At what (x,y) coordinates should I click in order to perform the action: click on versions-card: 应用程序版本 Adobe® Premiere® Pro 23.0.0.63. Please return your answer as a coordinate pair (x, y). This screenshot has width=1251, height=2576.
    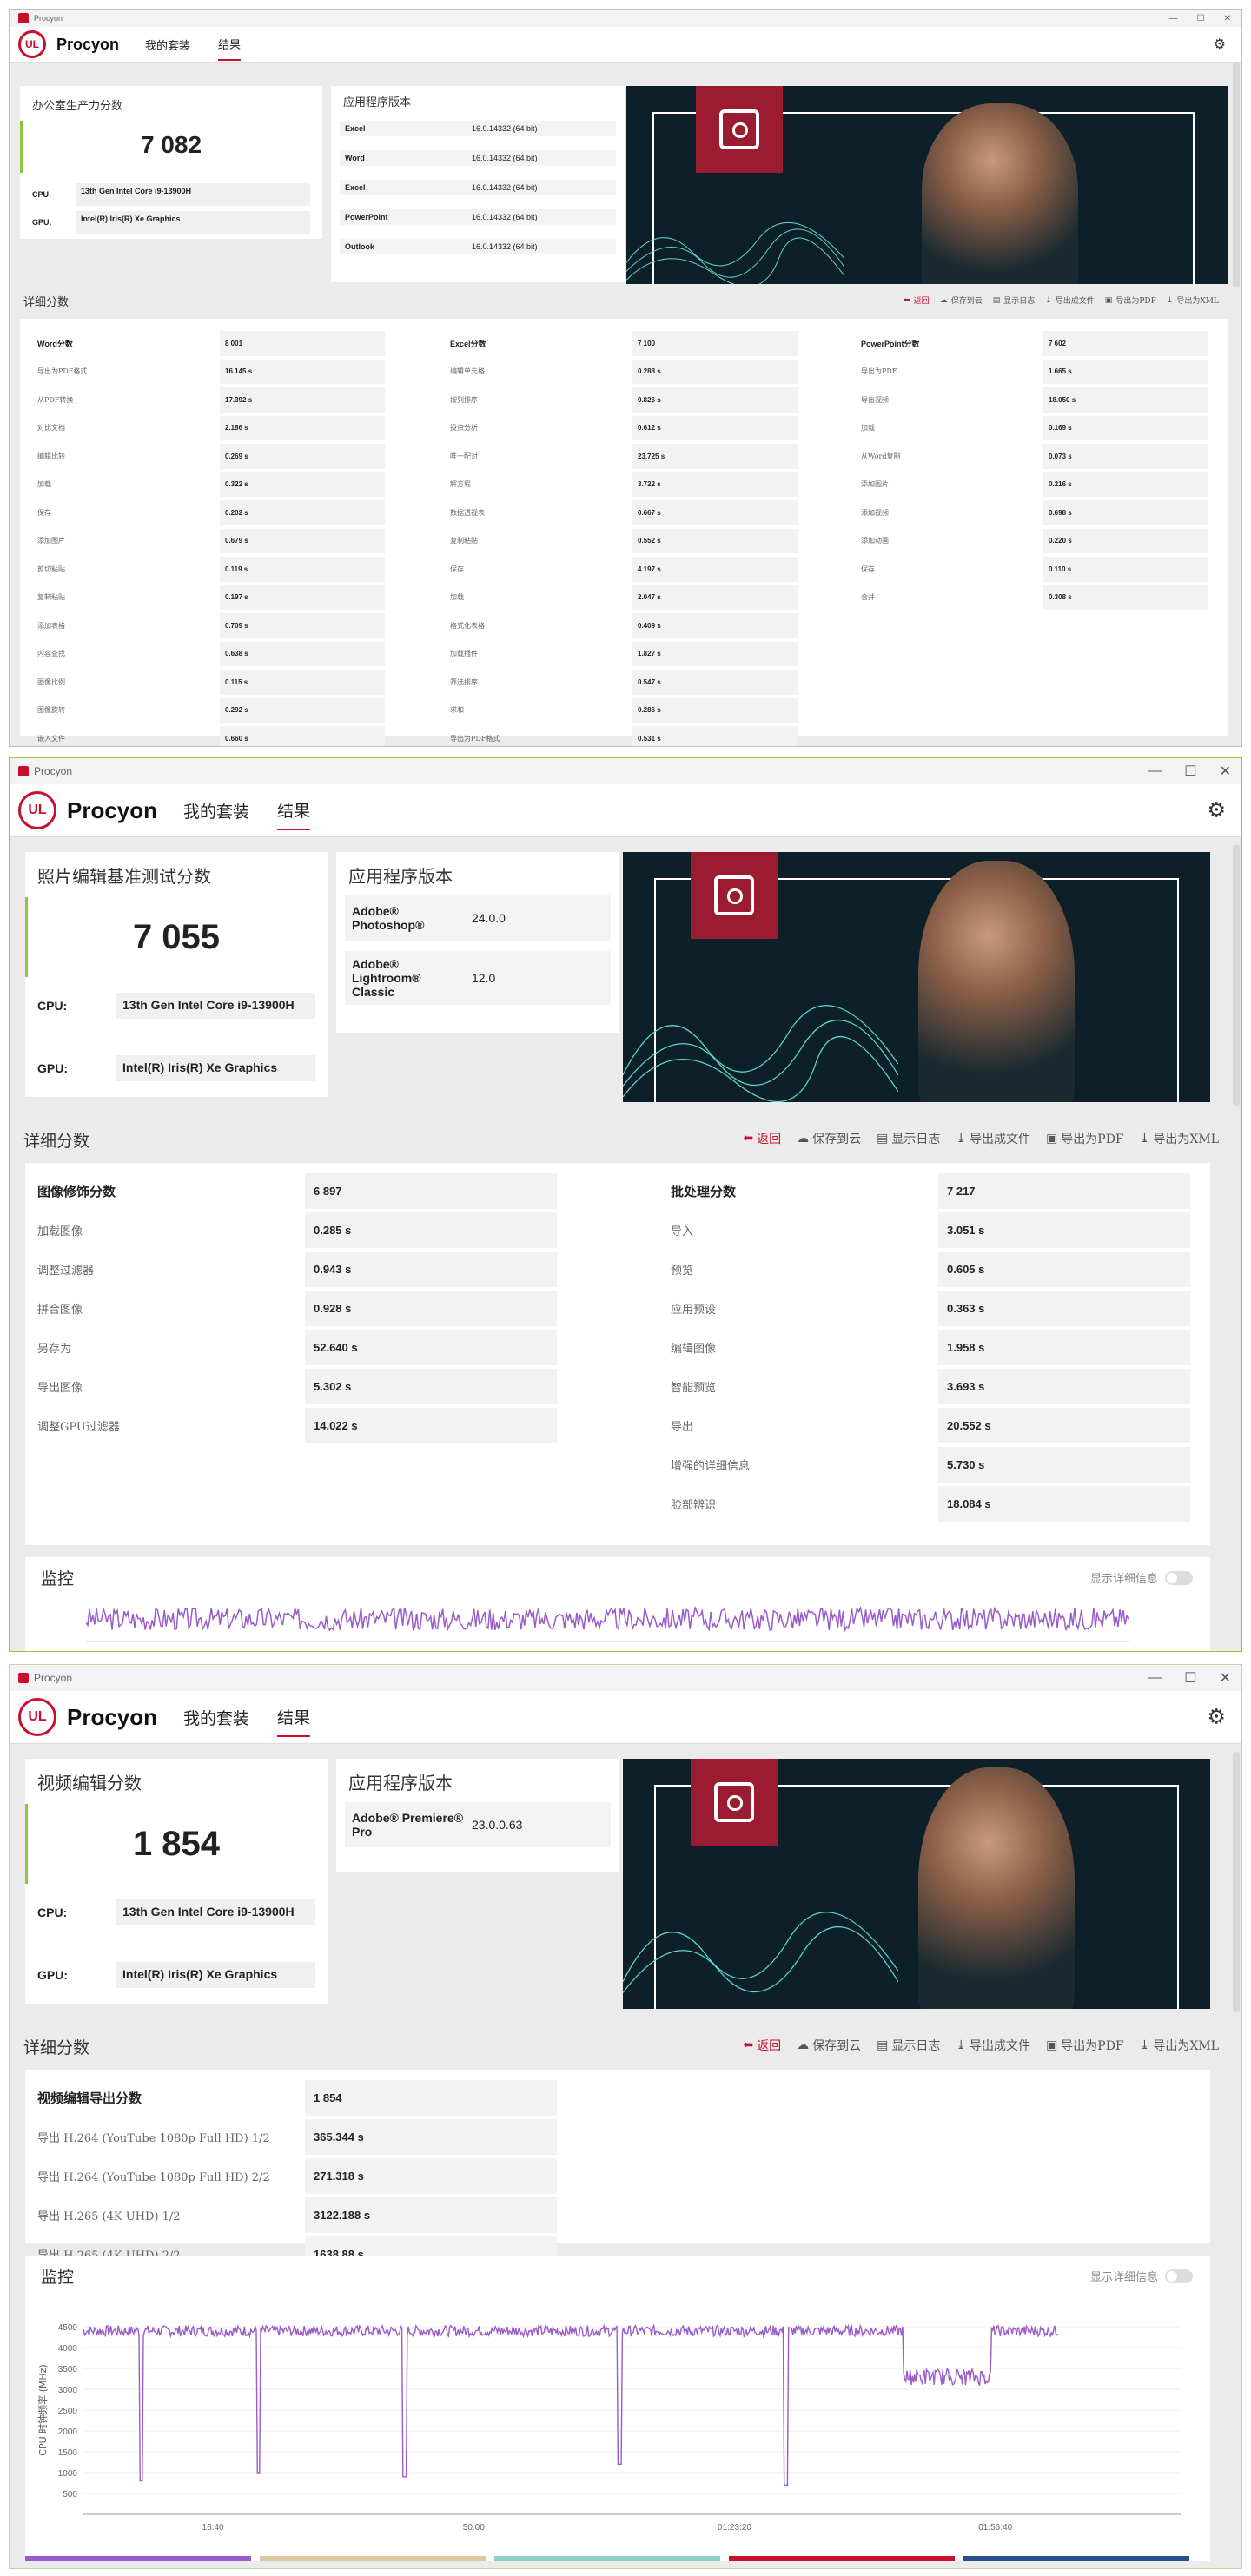
    Looking at the image, I should click on (477, 1816).